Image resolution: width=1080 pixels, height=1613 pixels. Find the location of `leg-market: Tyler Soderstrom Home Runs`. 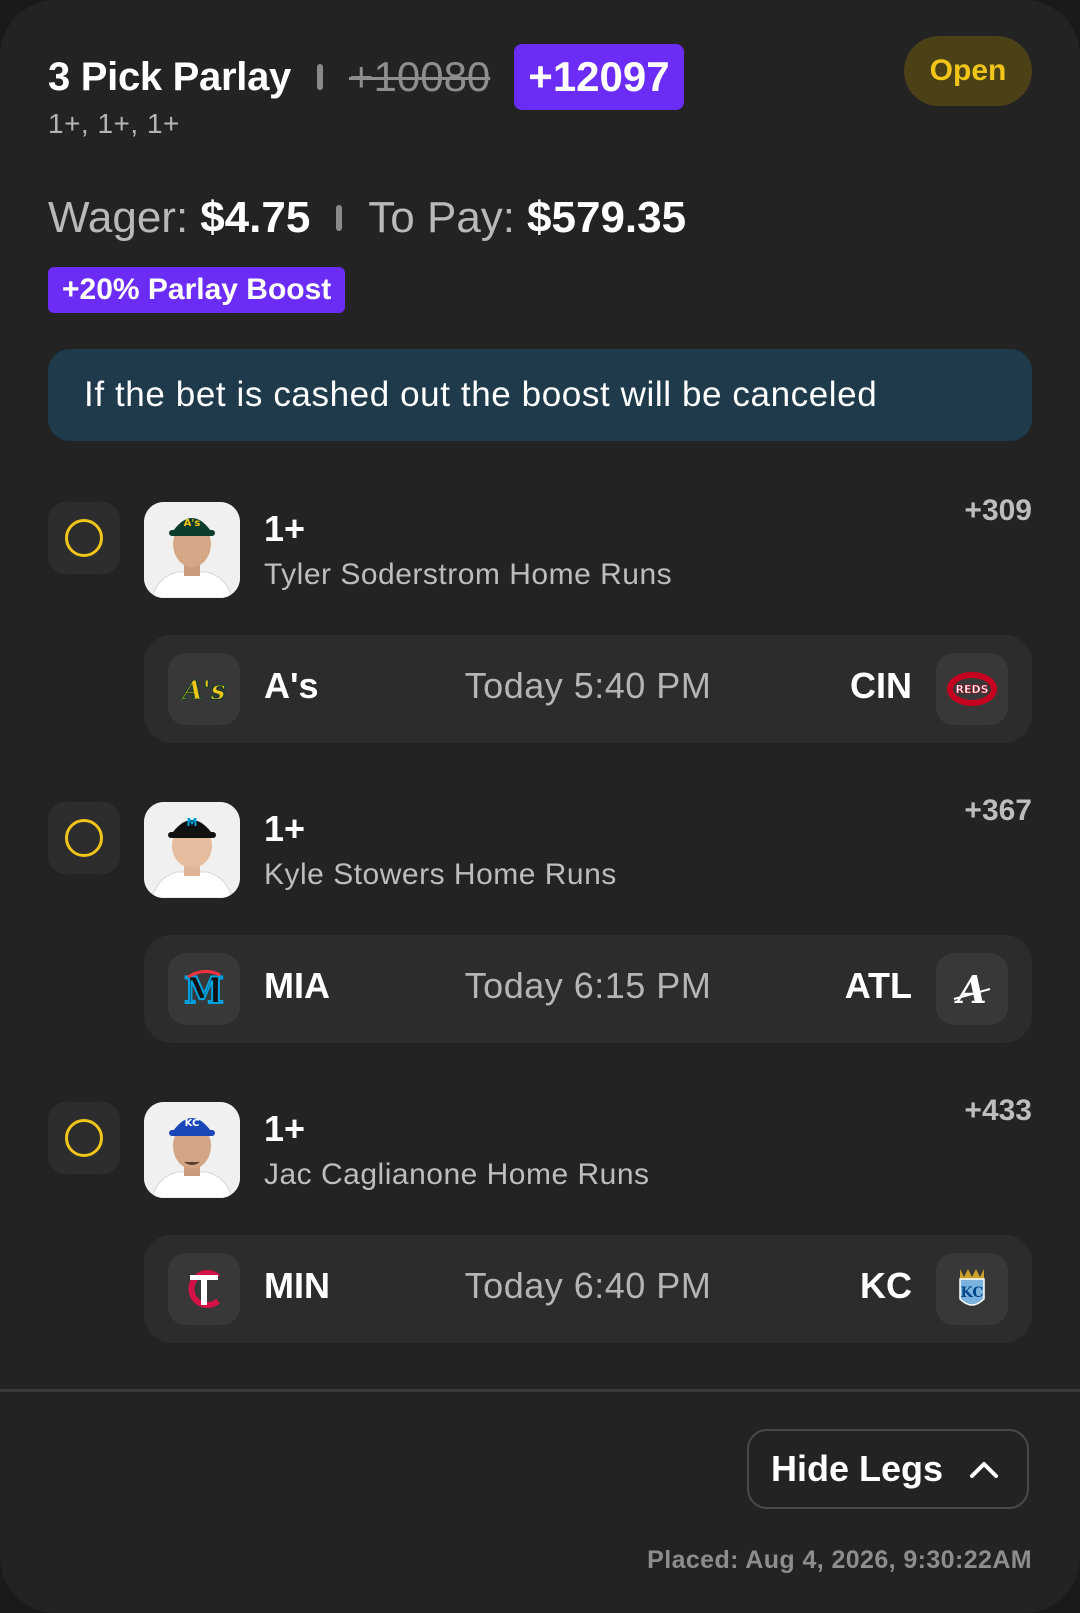

leg-market: Tyler Soderstrom Home Runs is located at coordinates (468, 574).